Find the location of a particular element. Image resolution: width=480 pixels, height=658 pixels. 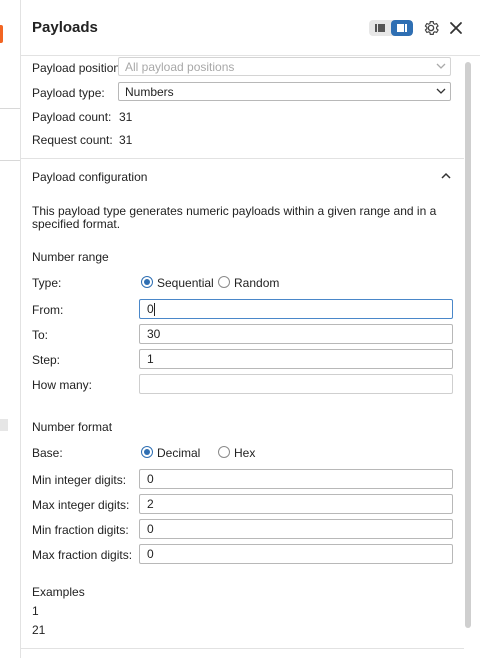

from-input: 0 is located at coordinates (296, 309).